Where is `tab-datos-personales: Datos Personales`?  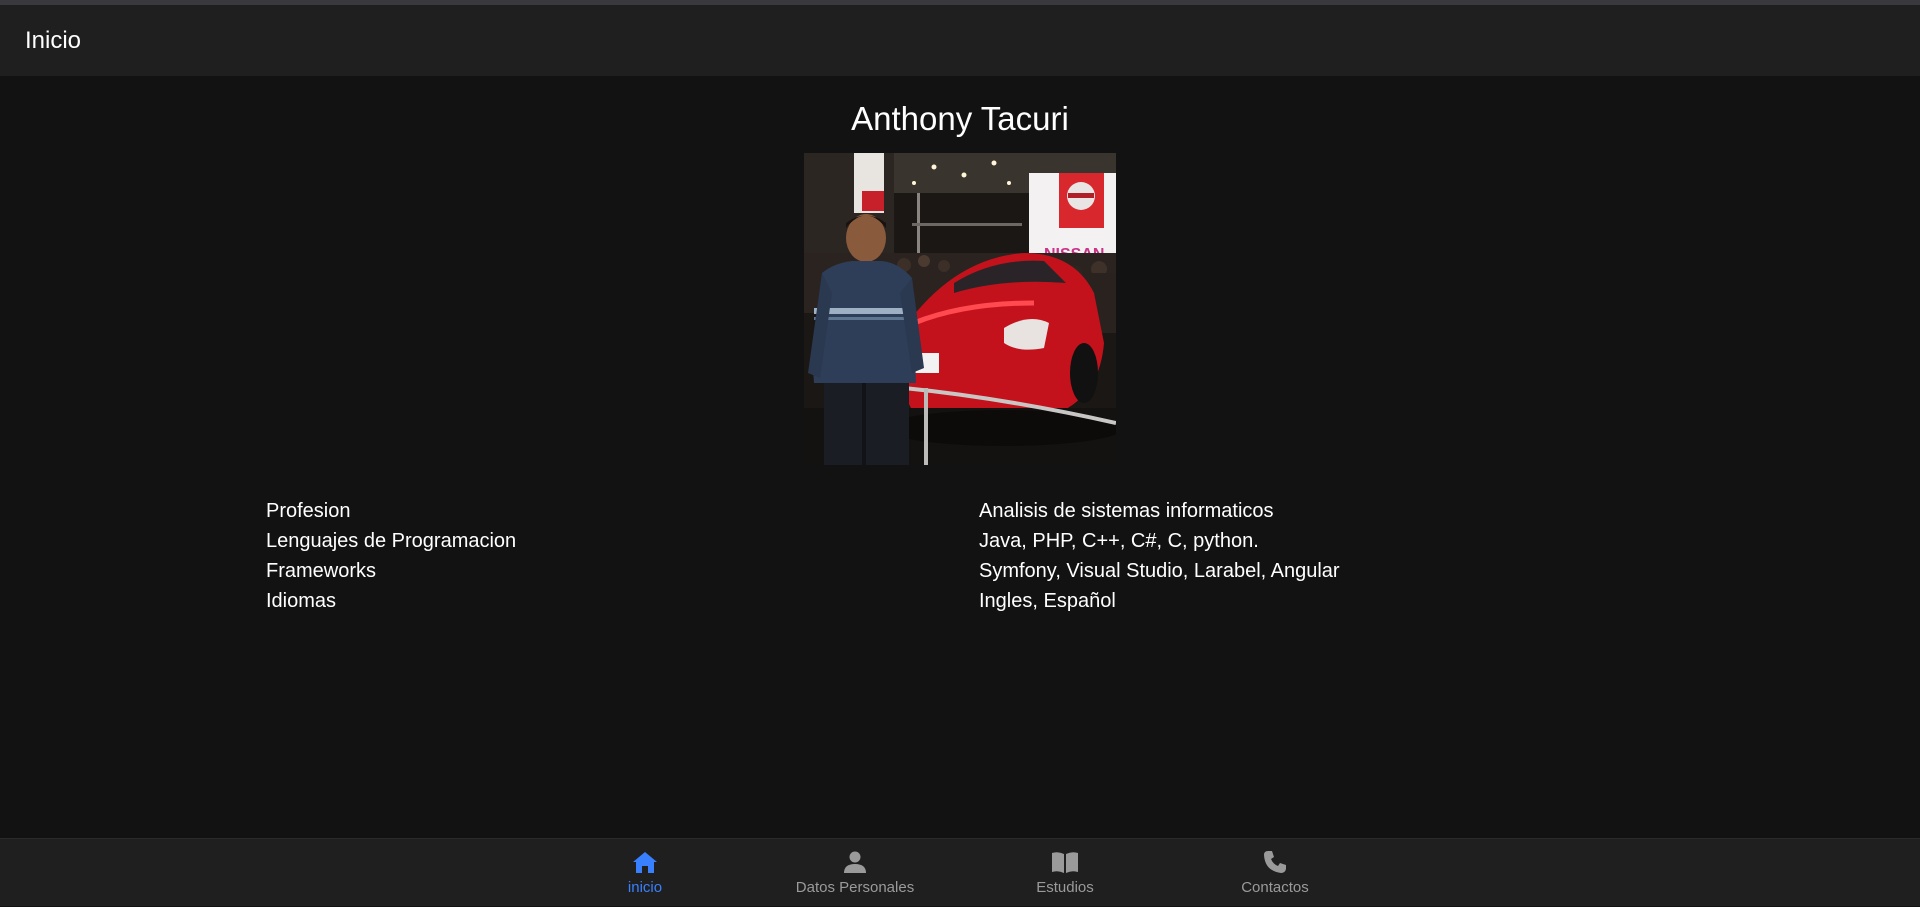
tab-datos-personales: Datos Personales is located at coordinates (855, 873).